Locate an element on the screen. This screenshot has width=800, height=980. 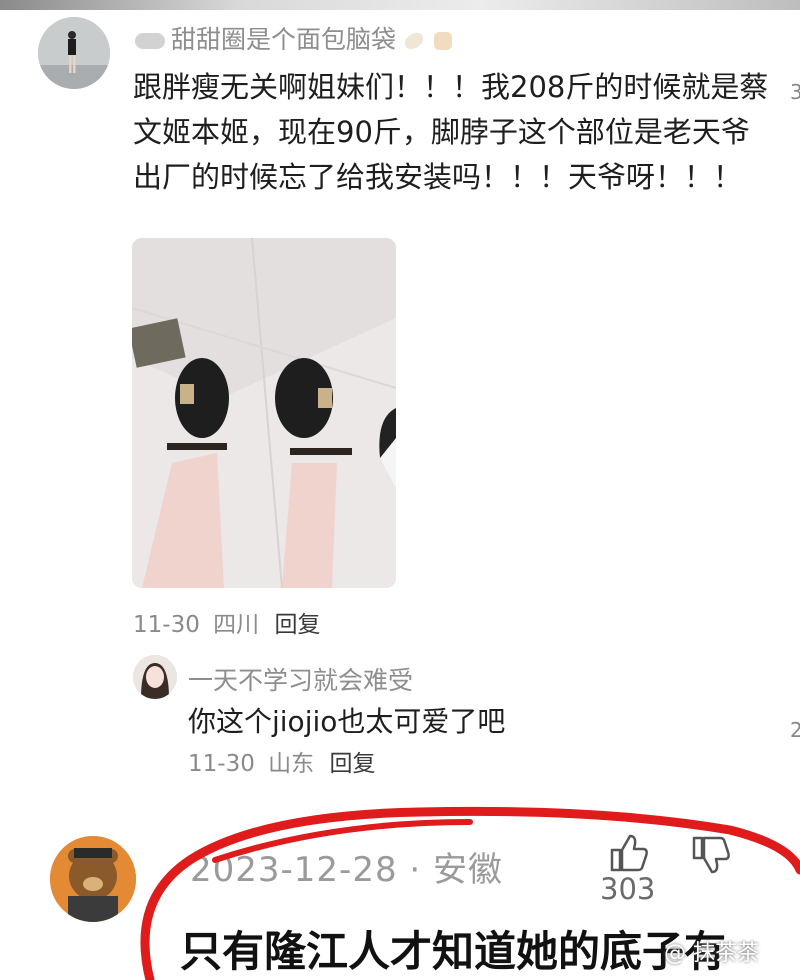
reply-username: 一天不学习就会难受 is located at coordinates (300, 679).